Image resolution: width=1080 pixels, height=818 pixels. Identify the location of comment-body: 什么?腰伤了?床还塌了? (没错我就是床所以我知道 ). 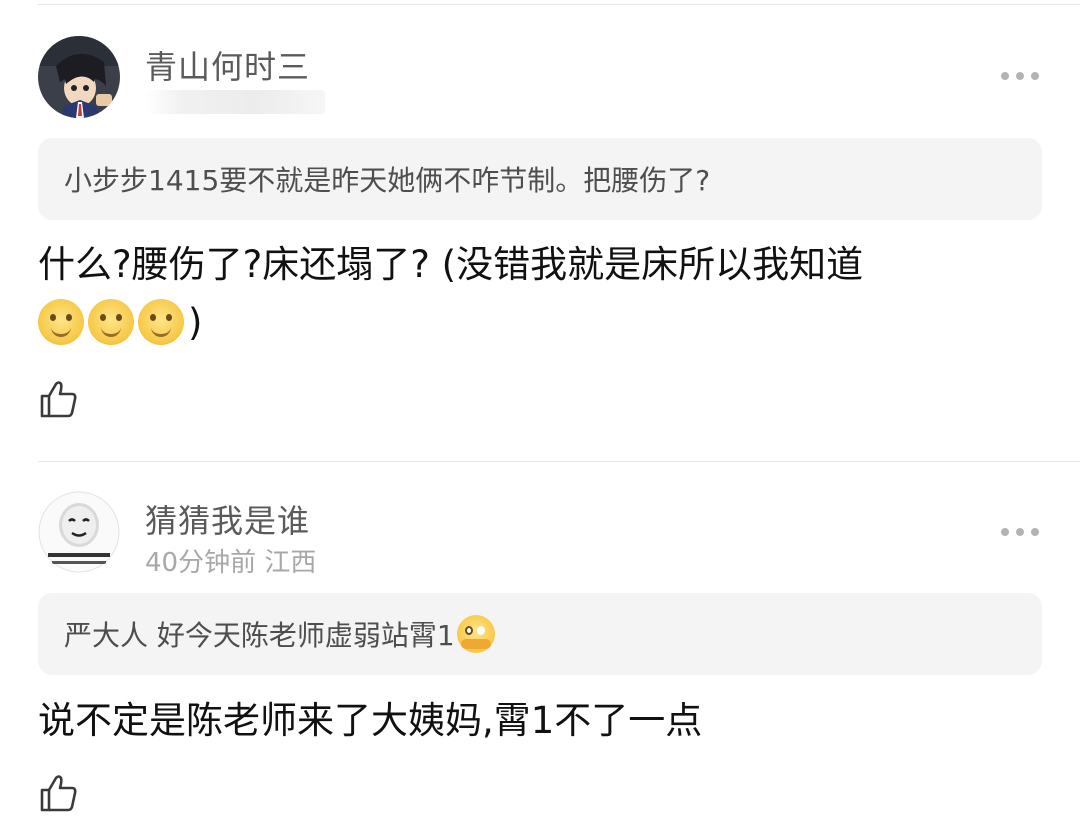
(540, 294).